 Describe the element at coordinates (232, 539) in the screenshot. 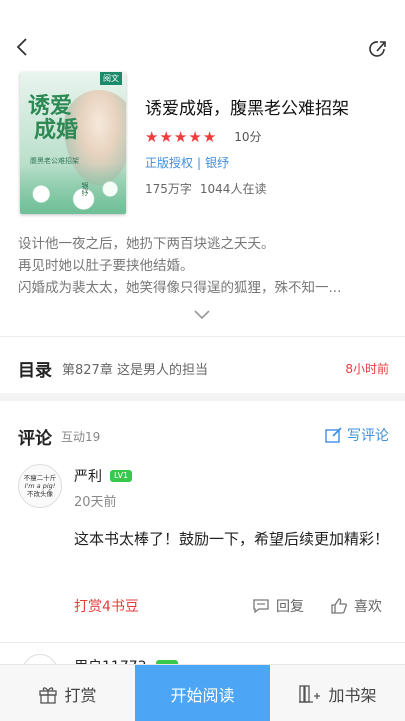

I see `comment-text: 这本书太棒了！鼓励一下，希望后续更加精彩！` at that location.